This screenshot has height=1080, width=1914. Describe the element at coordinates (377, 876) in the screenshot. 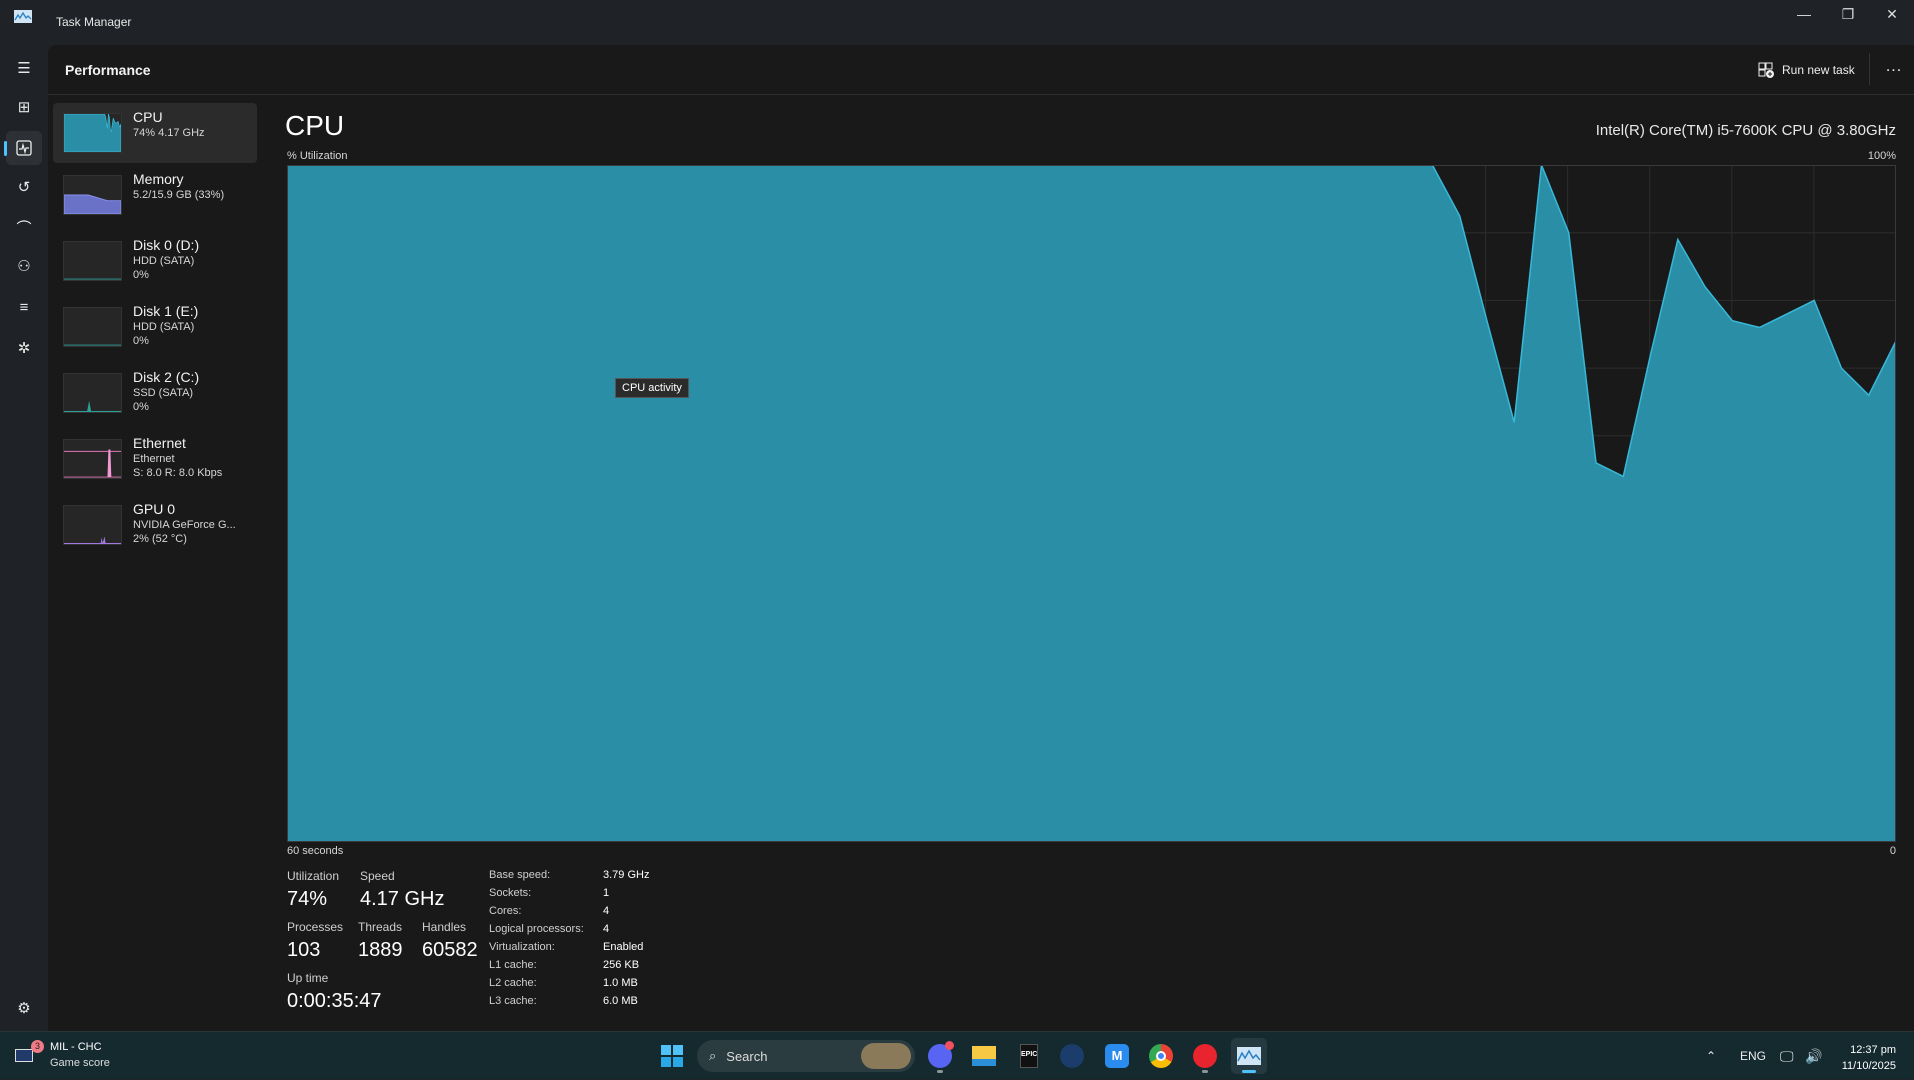

I see `speed-label: Speed` at that location.